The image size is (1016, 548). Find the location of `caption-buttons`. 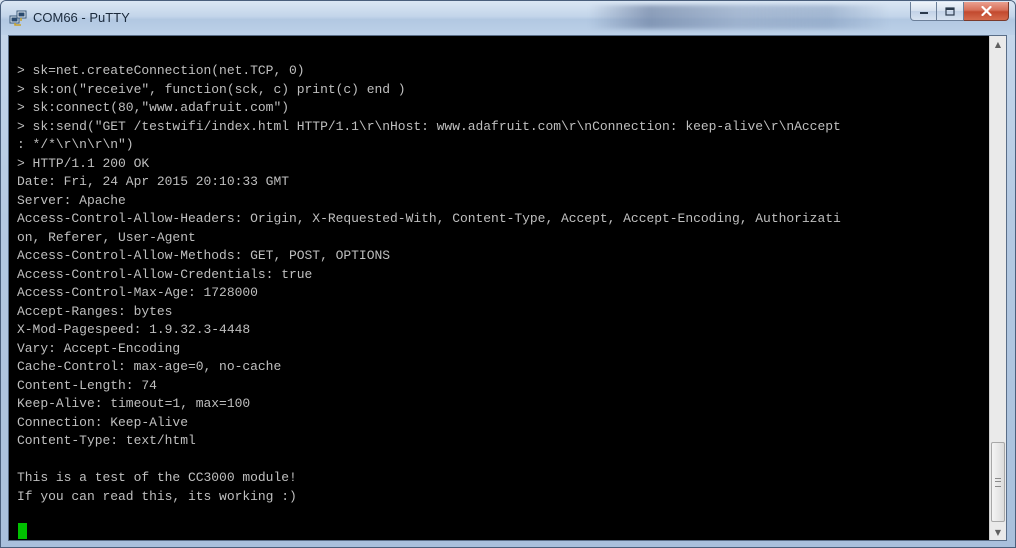

caption-buttons is located at coordinates (959, 12).